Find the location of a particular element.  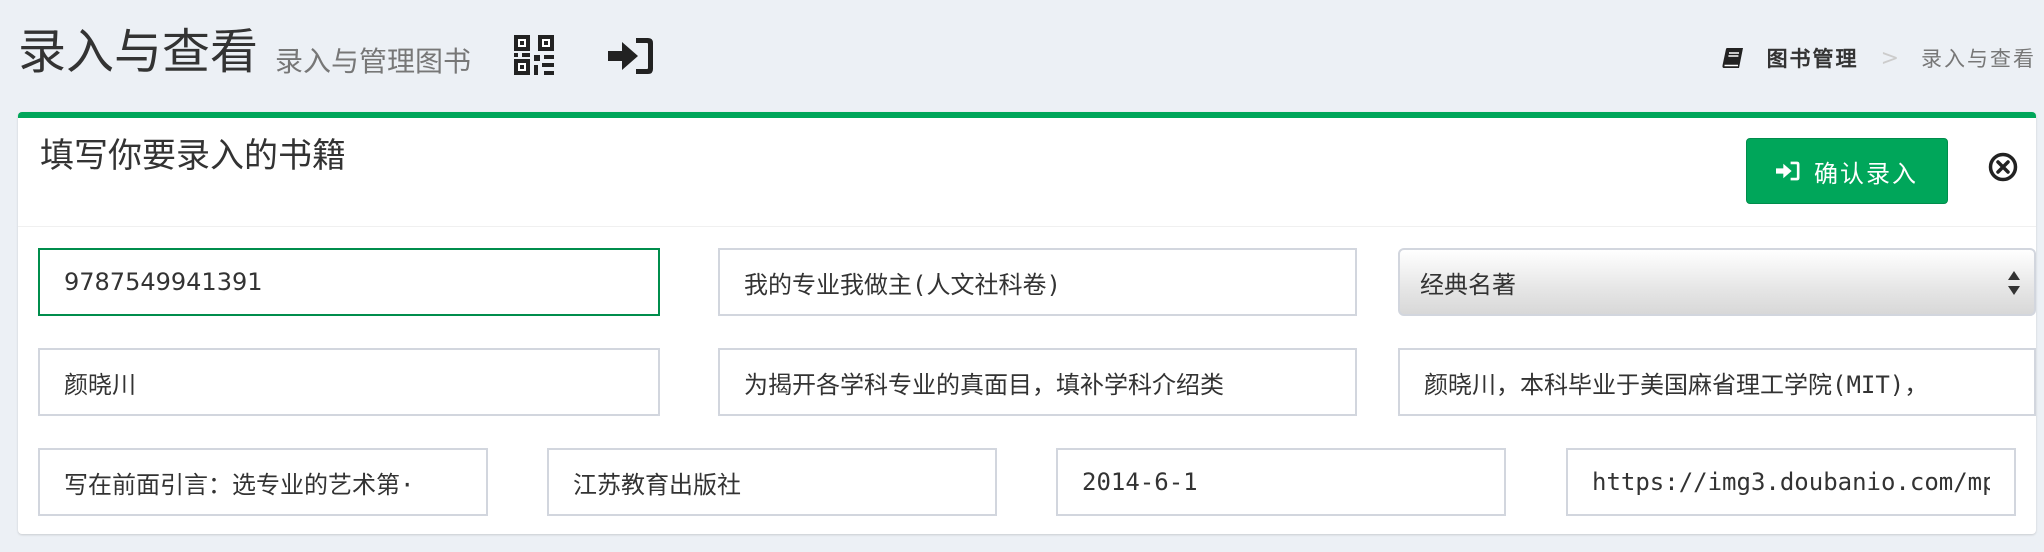

isbn-input is located at coordinates (349, 282).